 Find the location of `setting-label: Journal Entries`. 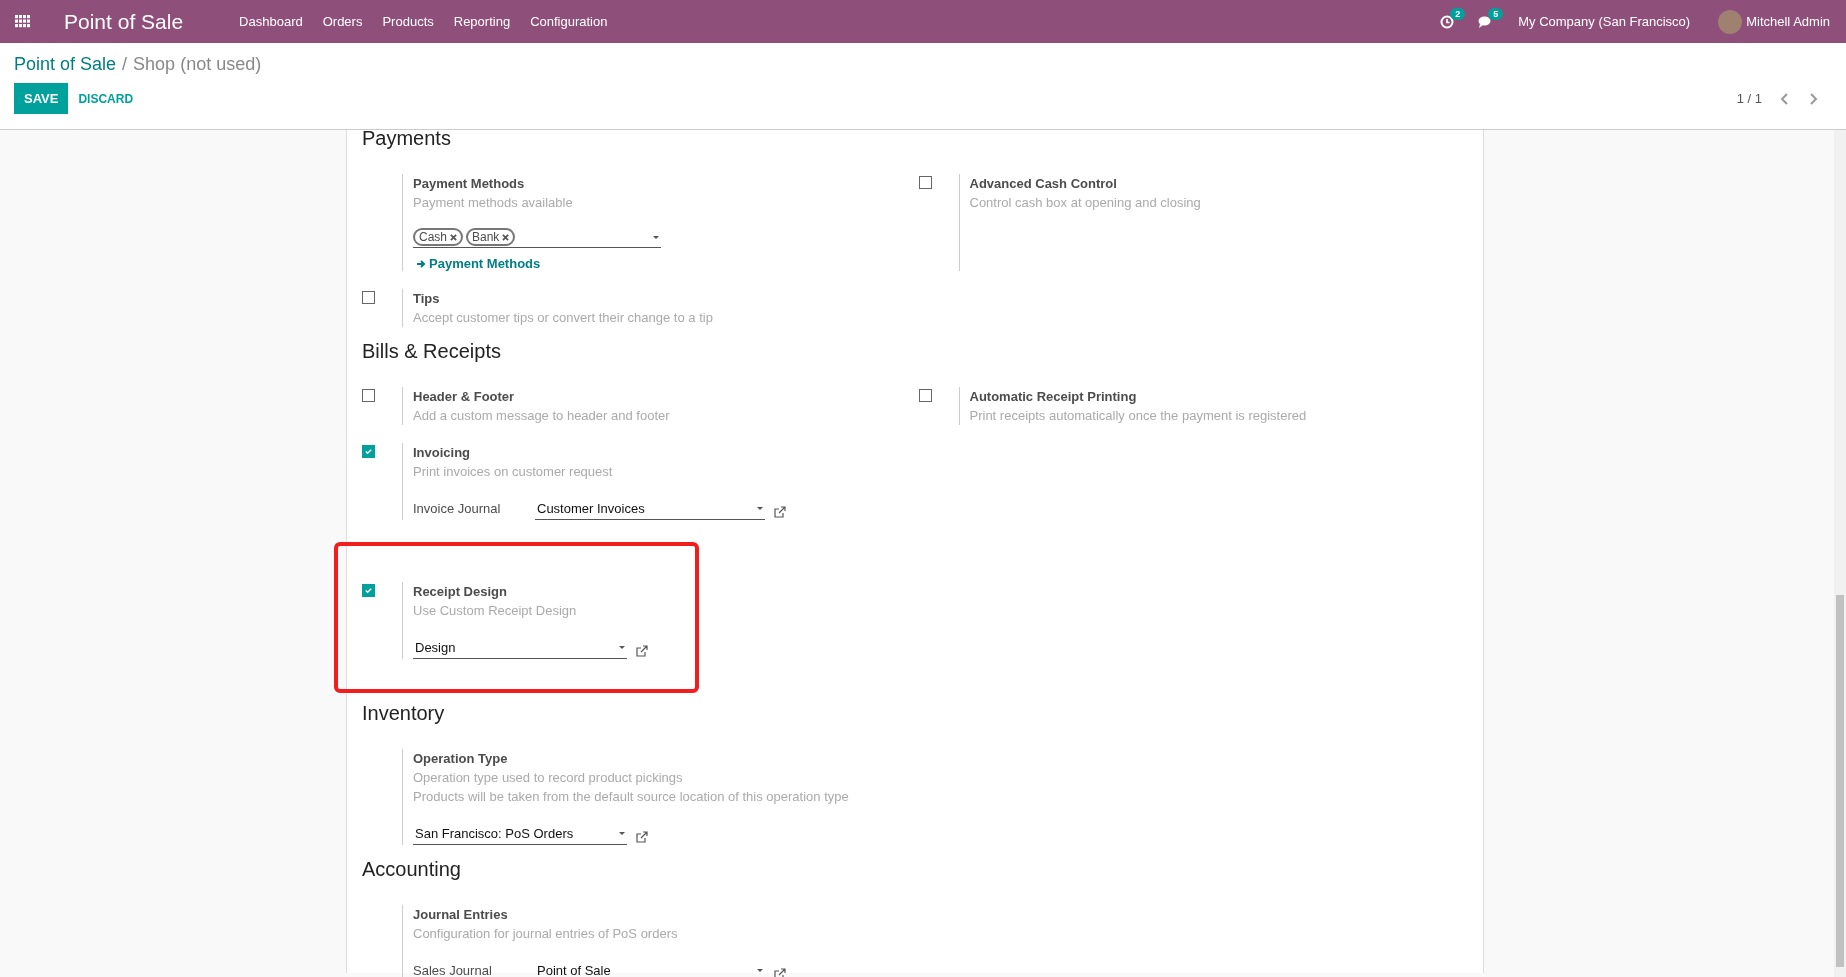

setting-label: Journal Entries is located at coordinates (461, 915).